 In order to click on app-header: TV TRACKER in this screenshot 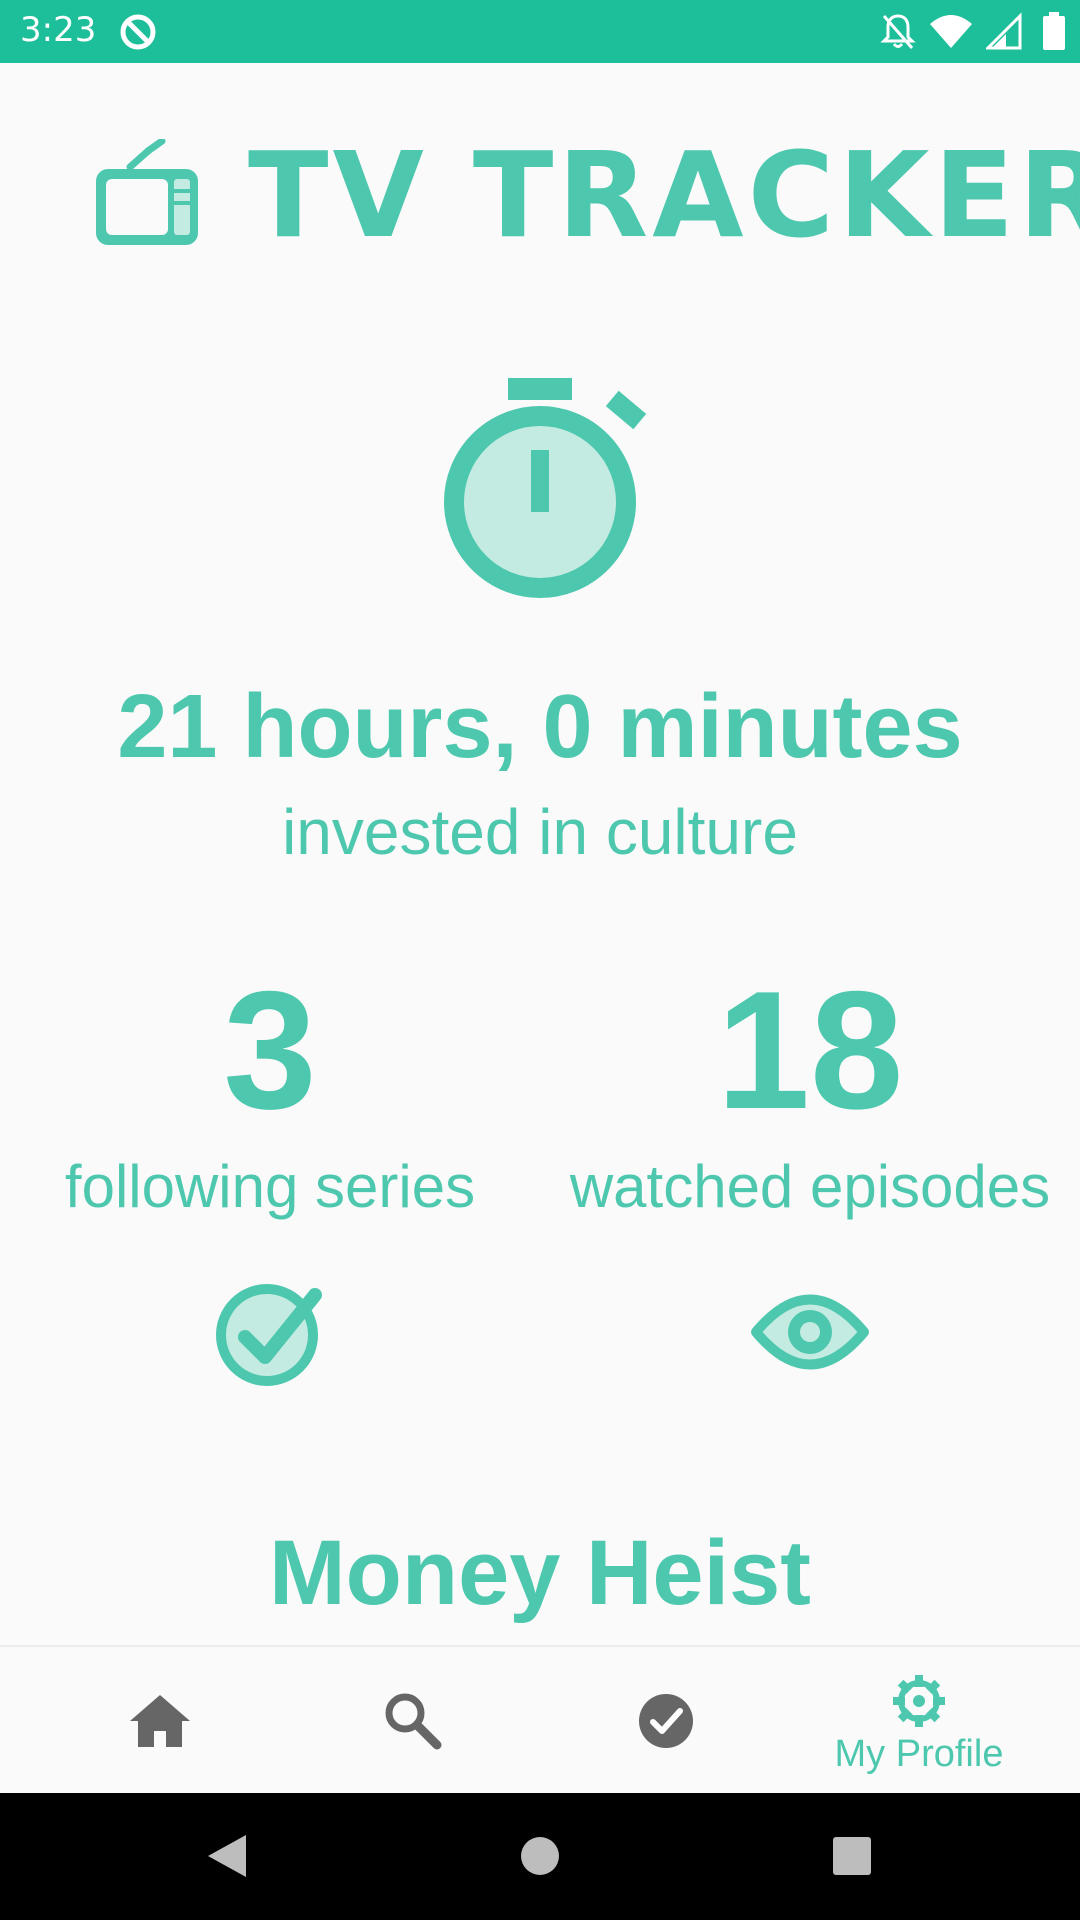, I will do `click(540, 195)`.